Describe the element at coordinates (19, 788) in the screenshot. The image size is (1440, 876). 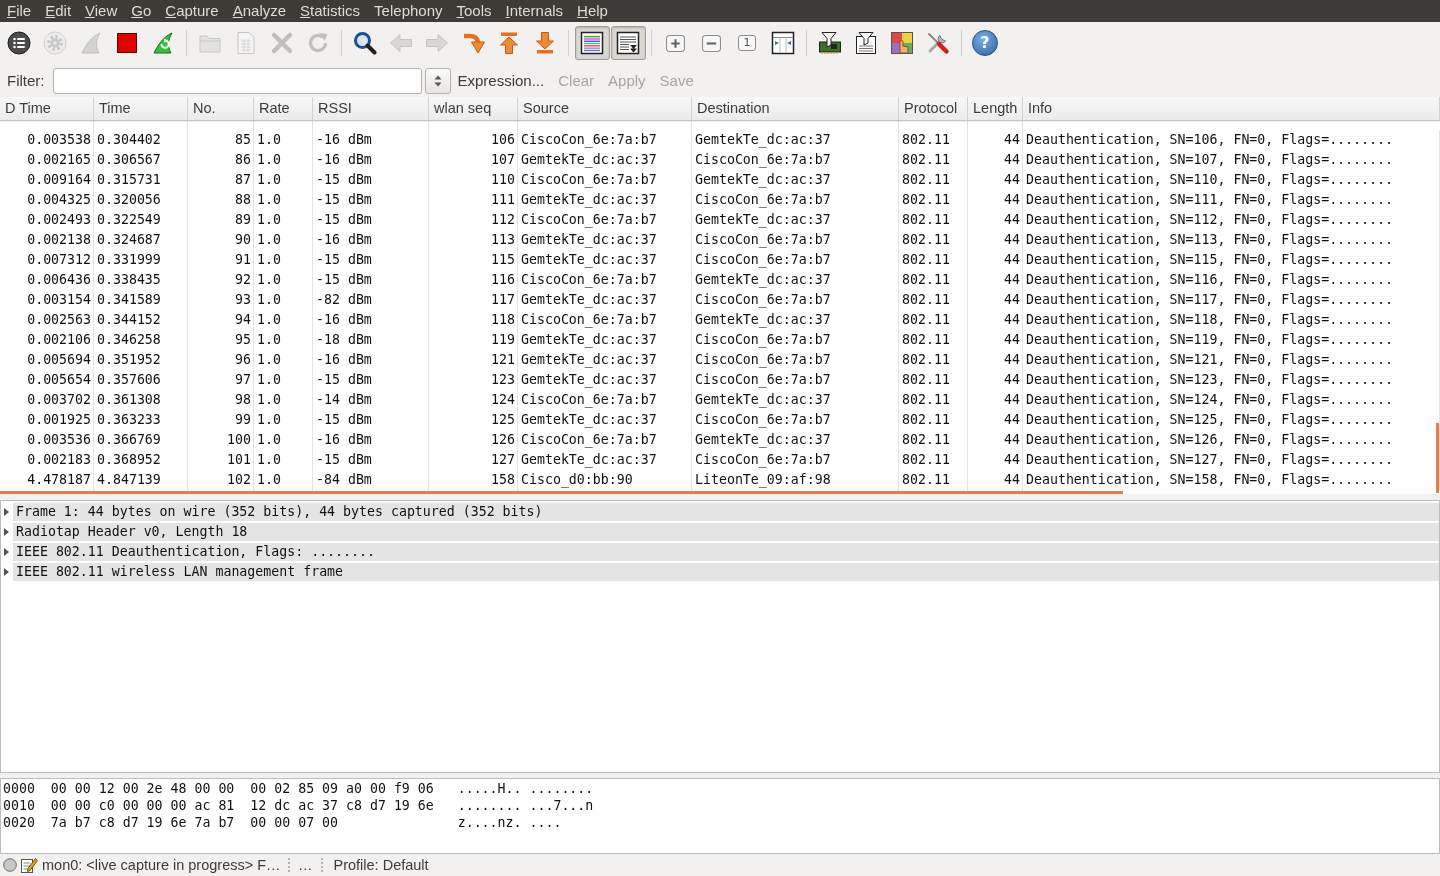
I see `hex-offset: 0000` at that location.